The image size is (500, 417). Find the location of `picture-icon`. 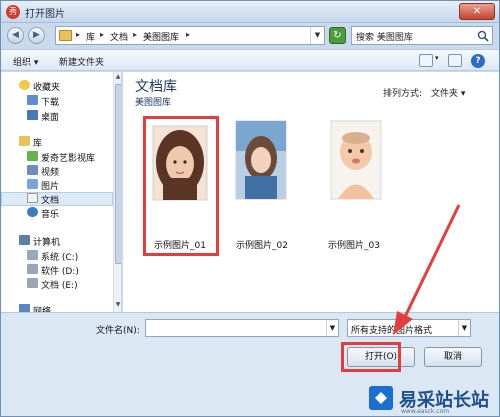

picture-icon is located at coordinates (32, 184).